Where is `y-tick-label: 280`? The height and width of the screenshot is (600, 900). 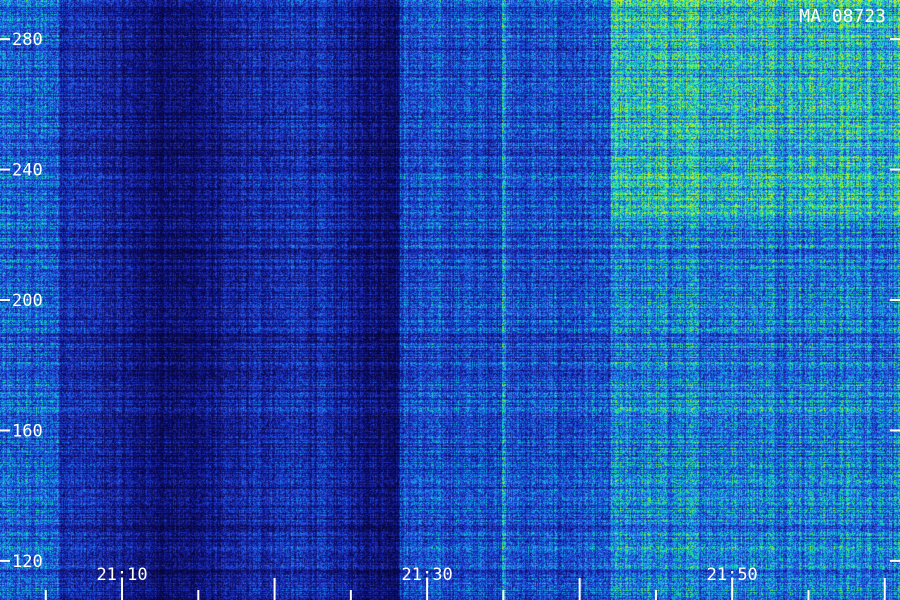
y-tick-label: 280 is located at coordinates (27, 40).